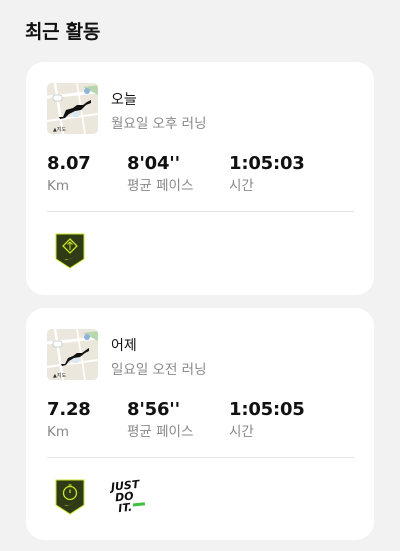 The height and width of the screenshot is (551, 400). I want to click on stat-pace: 8'56'' 평균 페이스, so click(160, 420).